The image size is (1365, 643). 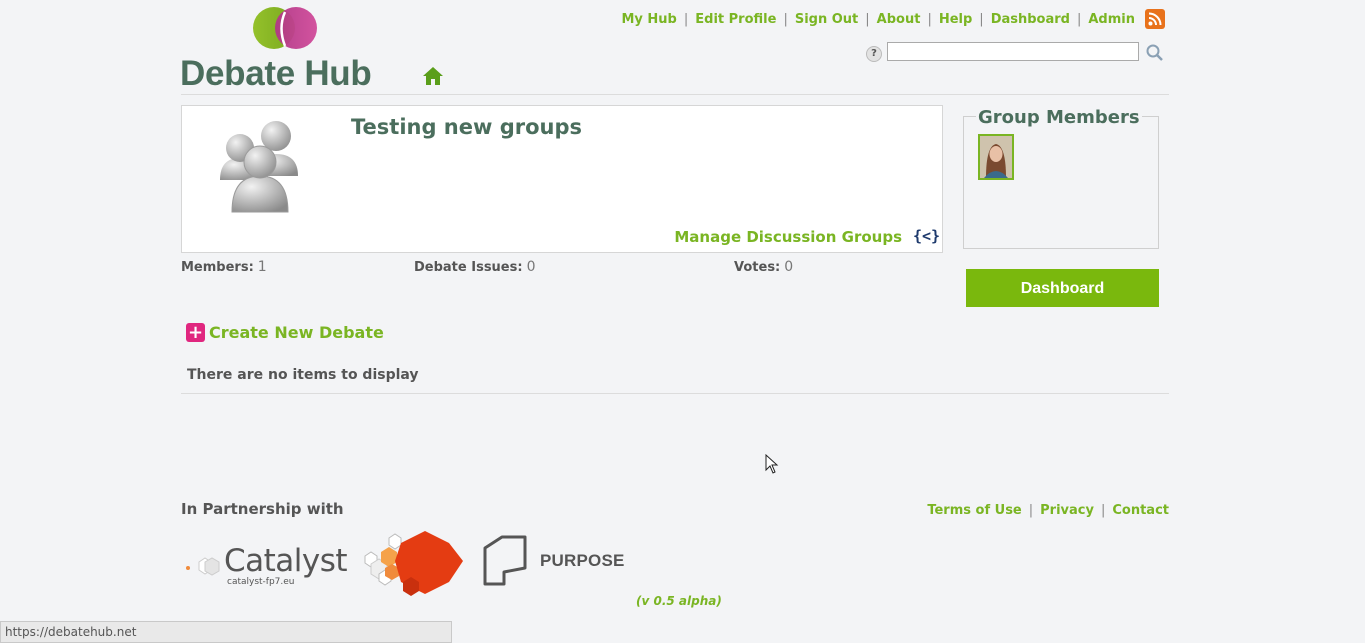 I want to click on privacy-link: Privacy, so click(x=1067, y=510).